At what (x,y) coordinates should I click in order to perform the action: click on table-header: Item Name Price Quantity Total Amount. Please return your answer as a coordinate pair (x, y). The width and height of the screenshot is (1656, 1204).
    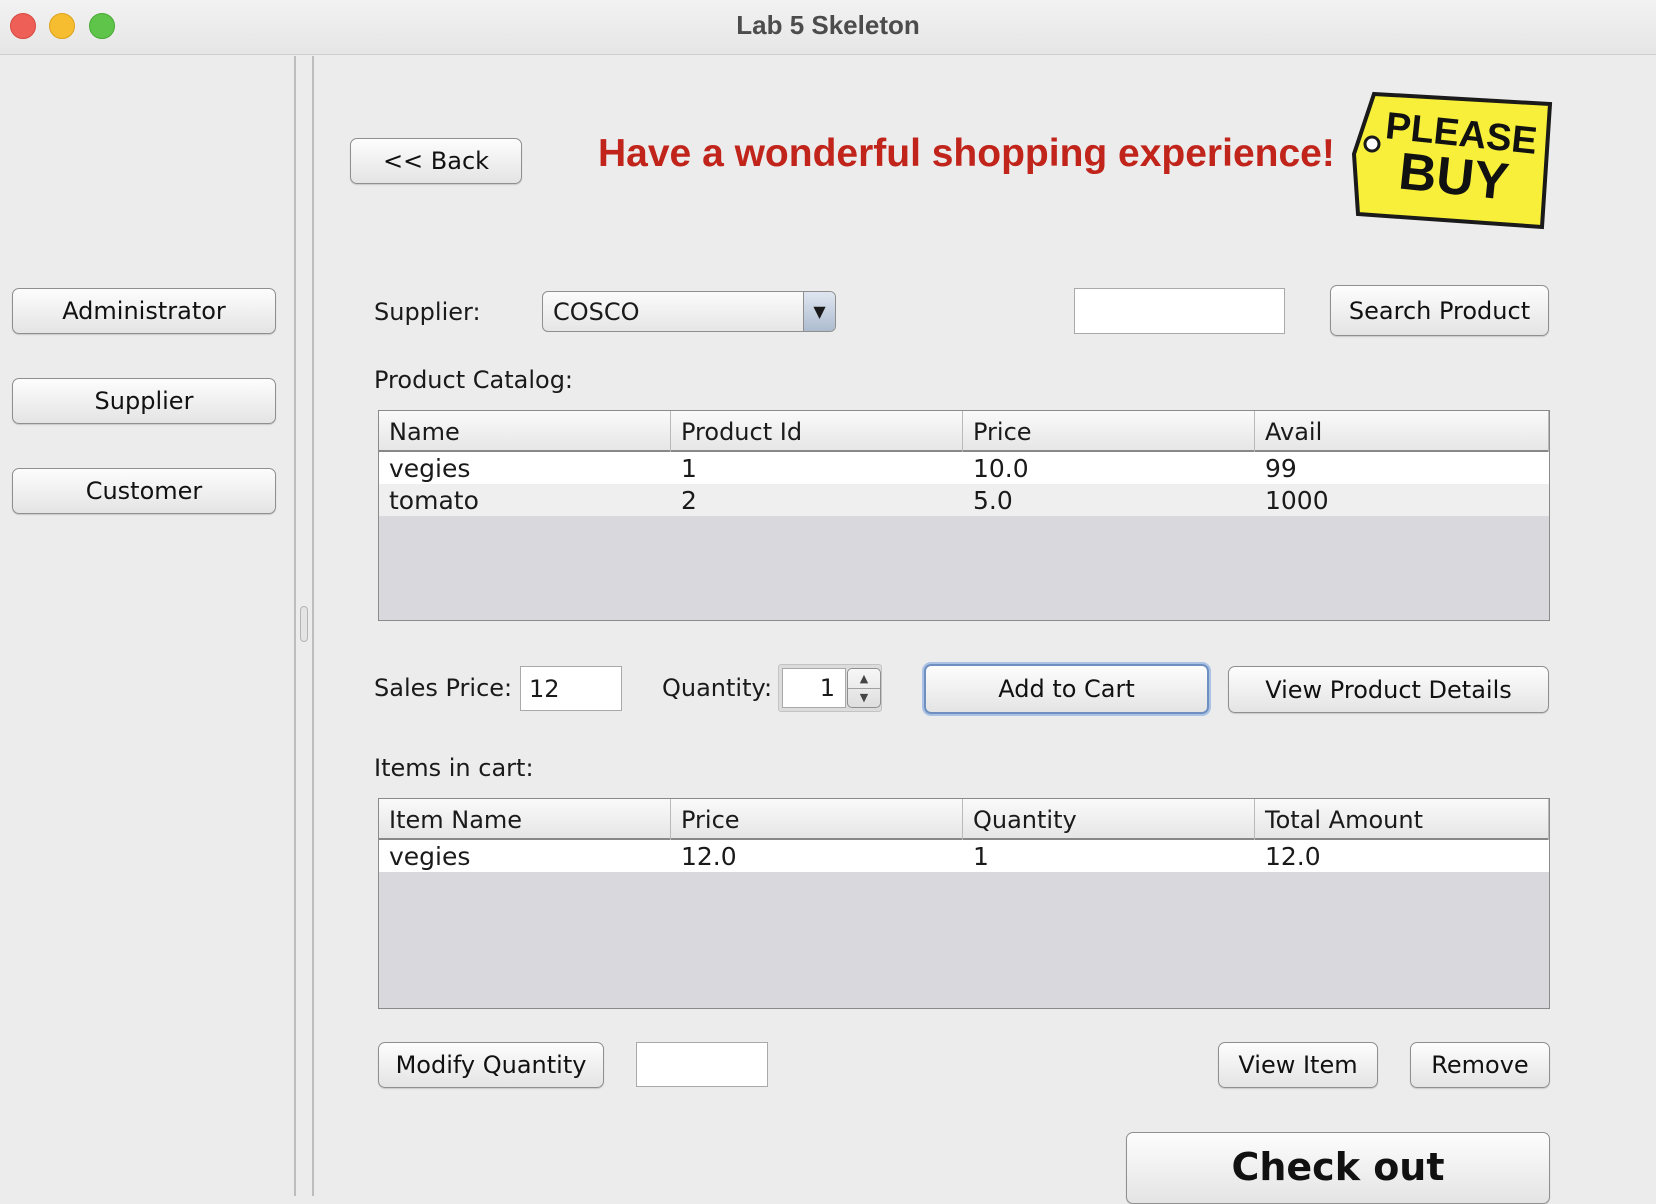
    Looking at the image, I should click on (964, 819).